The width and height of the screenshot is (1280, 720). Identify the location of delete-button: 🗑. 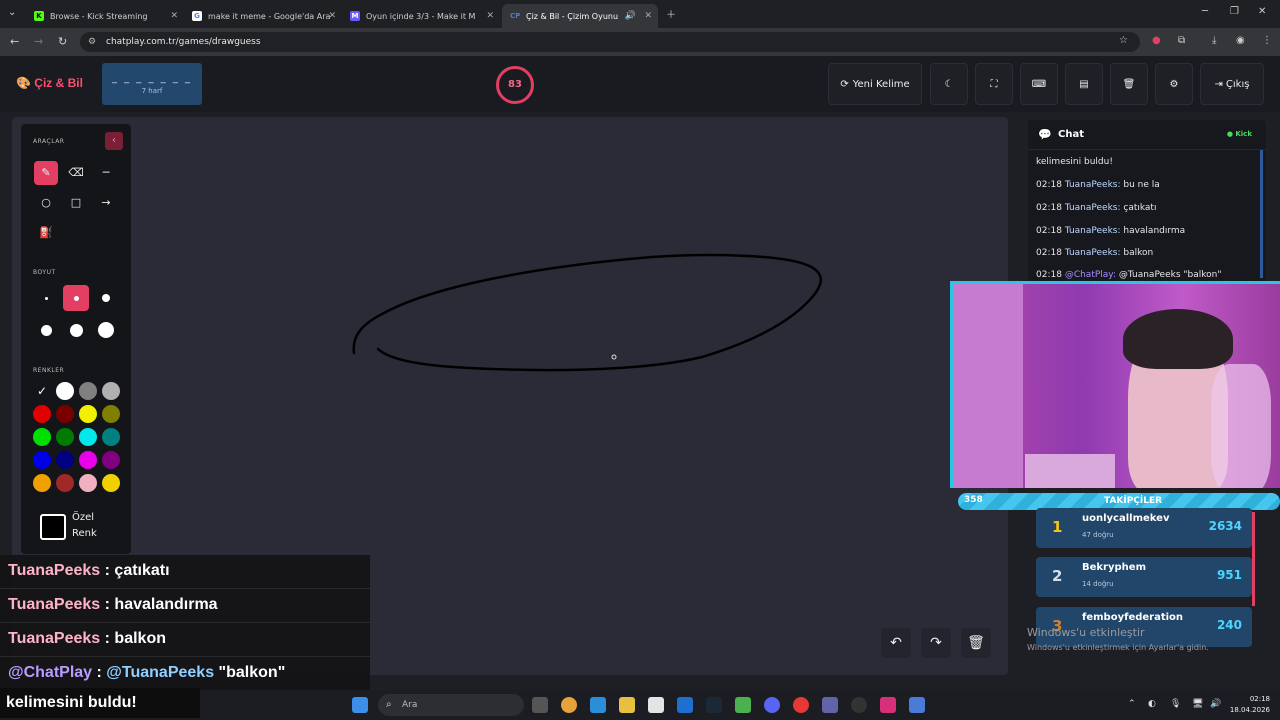
(1129, 84).